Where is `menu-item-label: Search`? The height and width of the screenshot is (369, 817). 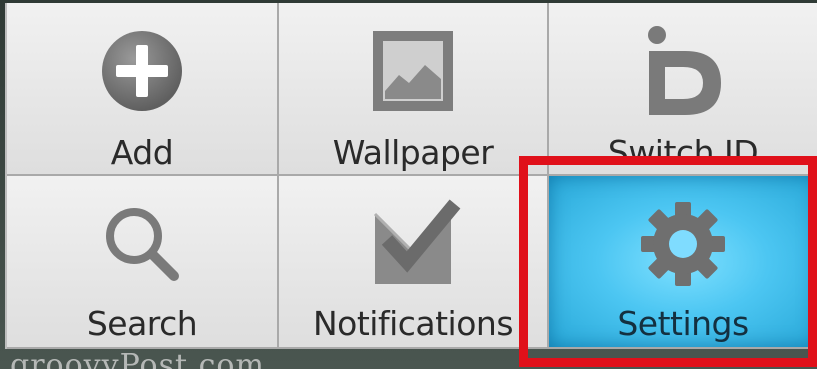 menu-item-label: Search is located at coordinates (142, 323).